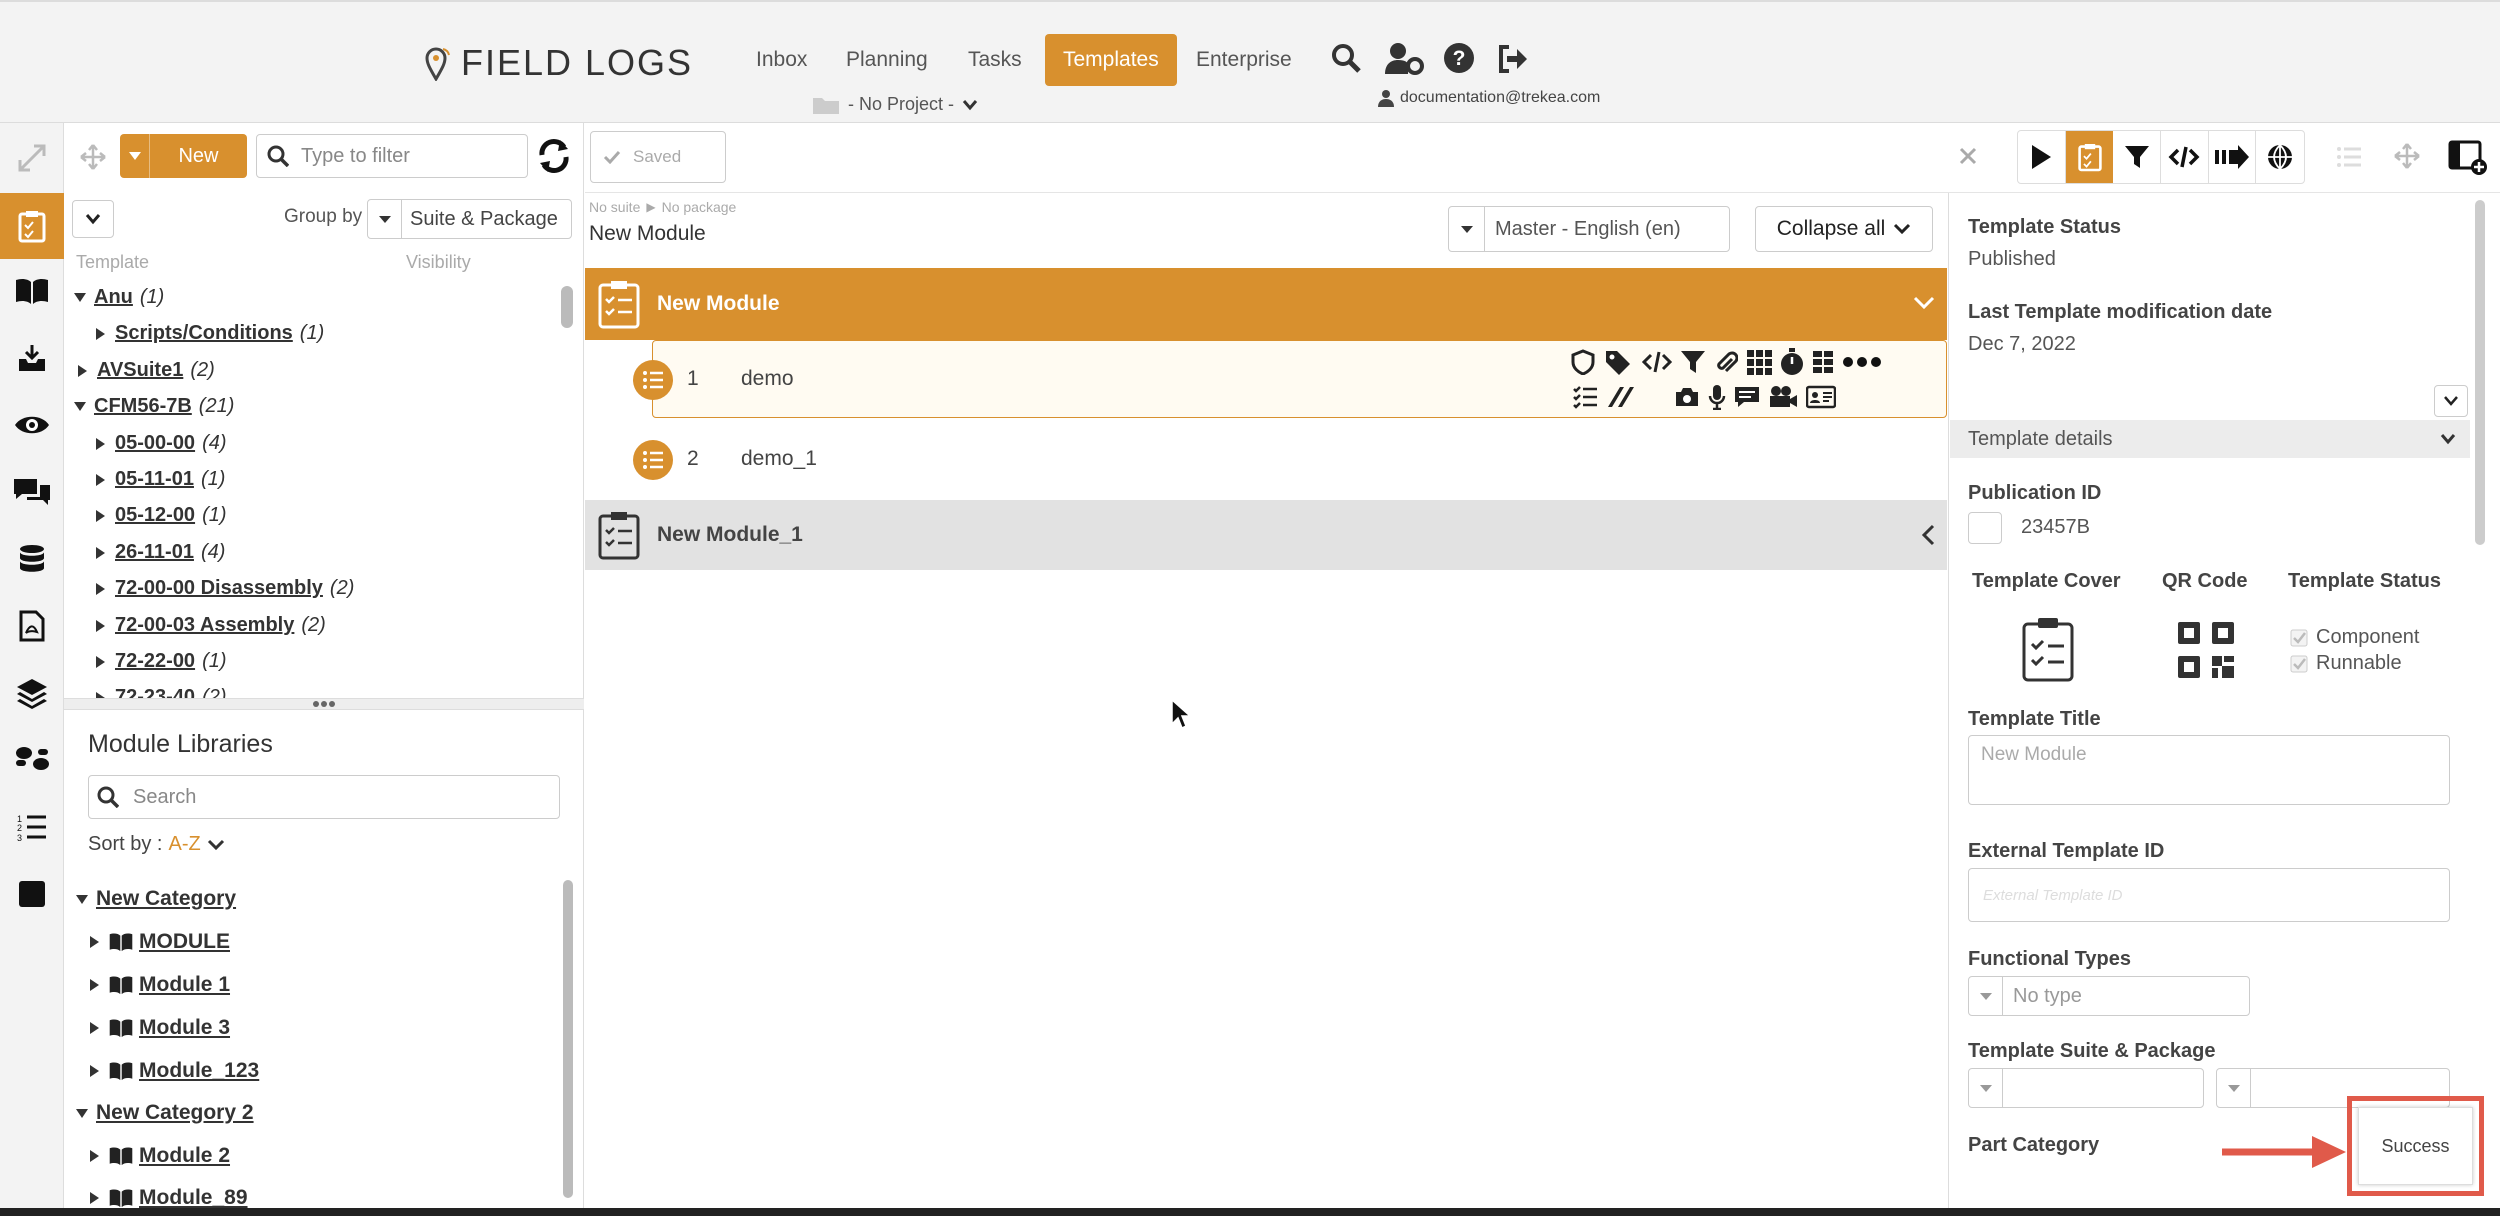 The image size is (2500, 1216). Describe the element at coordinates (204, 625) in the screenshot. I see `tree-node-label: 72-00-03 Assembly` at that location.